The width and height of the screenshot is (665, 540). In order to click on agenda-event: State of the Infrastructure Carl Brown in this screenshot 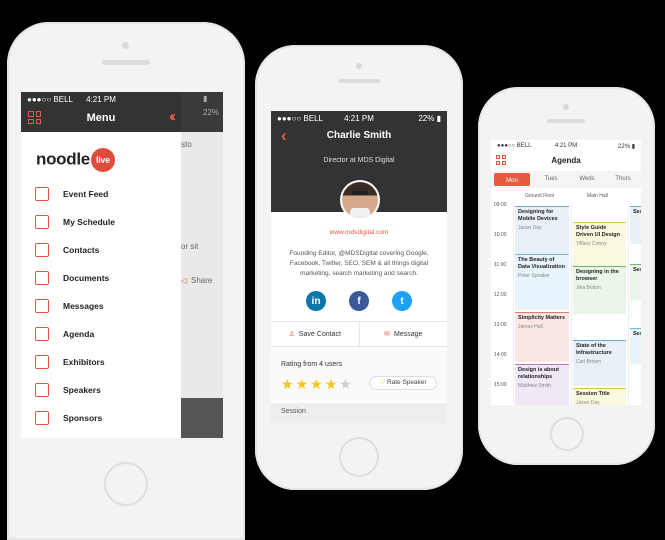, I will do `click(599, 363)`.